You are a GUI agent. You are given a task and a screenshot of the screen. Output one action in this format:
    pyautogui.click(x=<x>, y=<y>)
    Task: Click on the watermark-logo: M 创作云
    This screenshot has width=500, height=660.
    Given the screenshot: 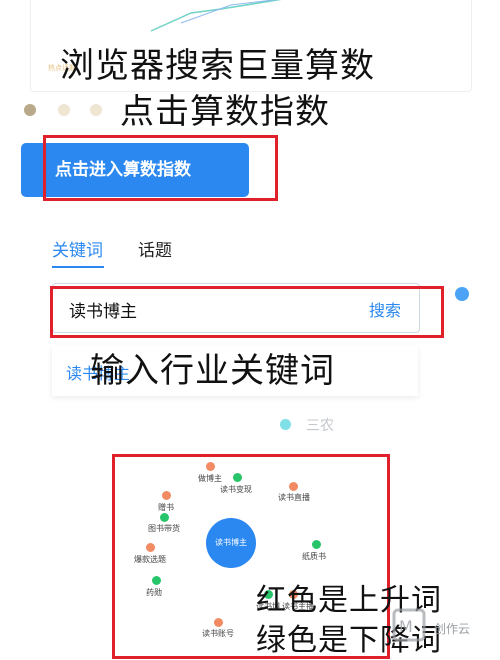 What is the action you would take?
    pyautogui.click(x=442, y=627)
    